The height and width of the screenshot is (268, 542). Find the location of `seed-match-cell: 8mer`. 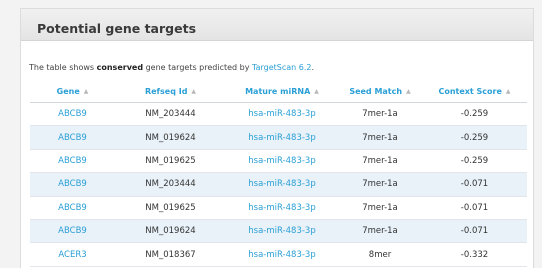

seed-match-cell: 8mer is located at coordinates (380, 254).